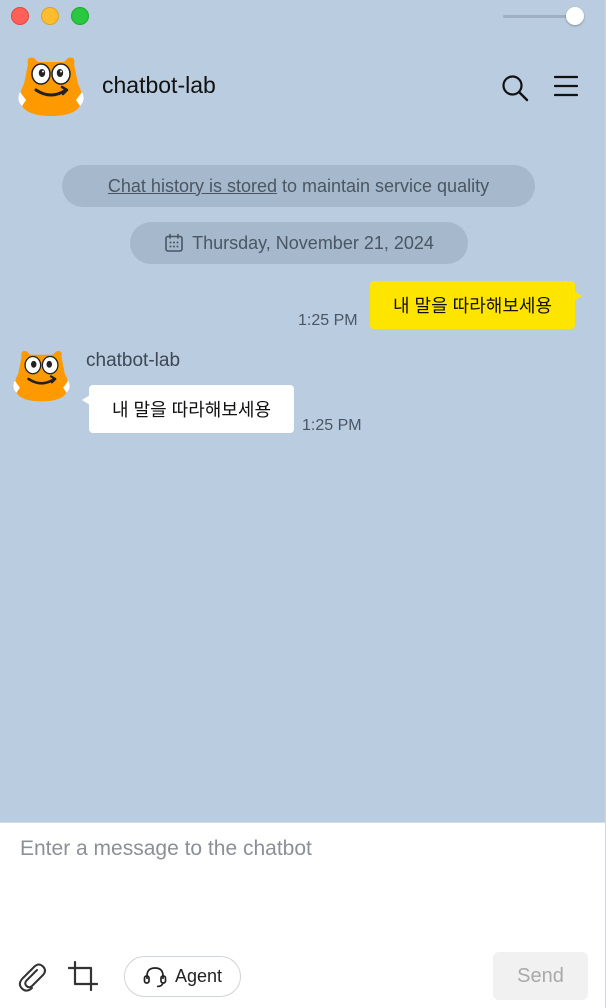  I want to click on minimize-window-button, so click(50, 16).